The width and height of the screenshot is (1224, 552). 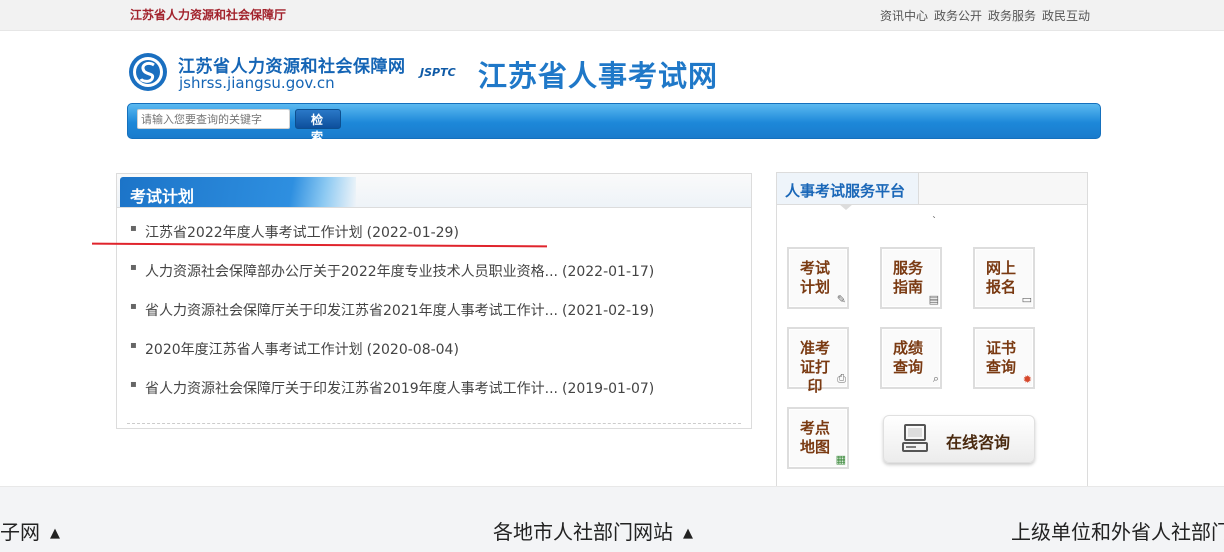 I want to click on footer-links: 业务子网 ▲ 各地市人社部门网站 ▲ 上级单位和外省人社部门▲, so click(x=612, y=519).